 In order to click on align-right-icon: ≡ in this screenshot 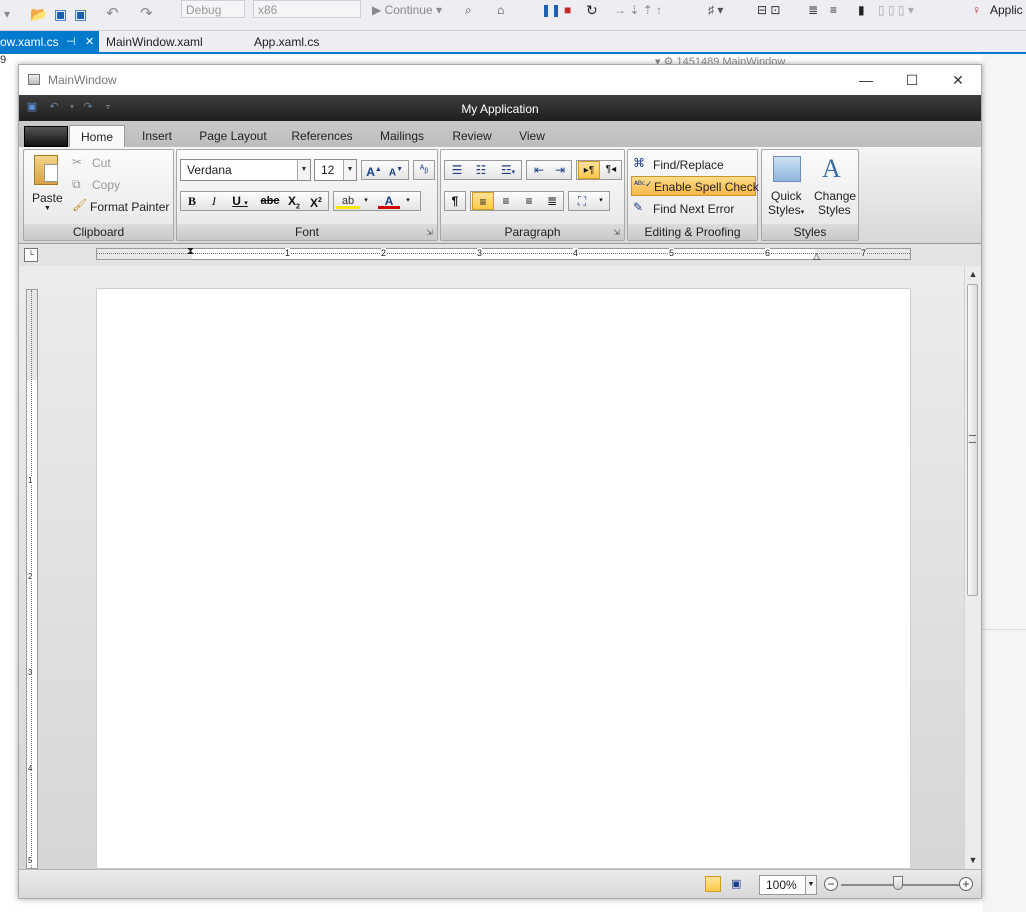, I will do `click(529, 201)`.